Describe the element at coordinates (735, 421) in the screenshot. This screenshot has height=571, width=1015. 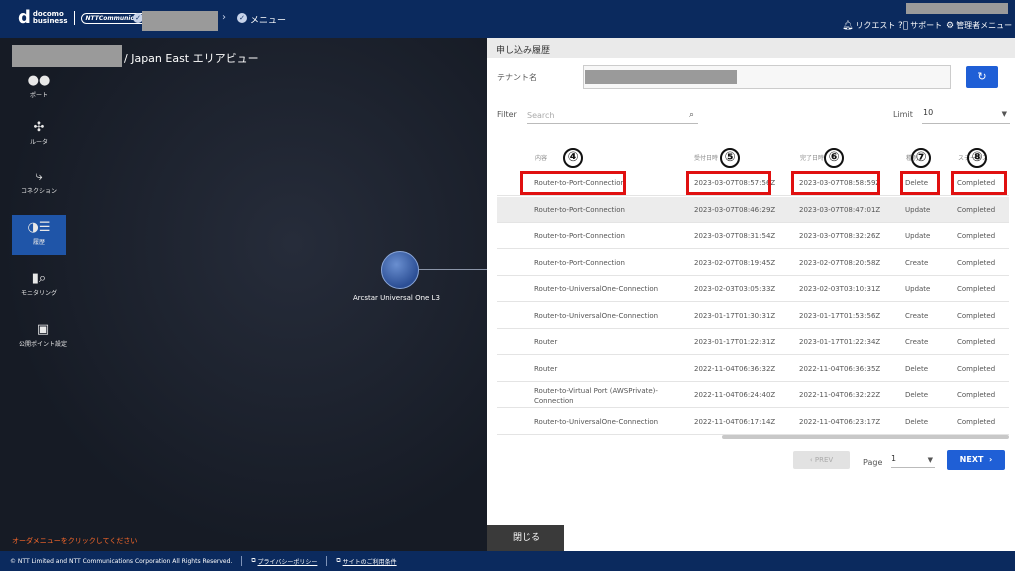
I see `cell-accepted: 2022-11-04T06:17:14Z` at that location.